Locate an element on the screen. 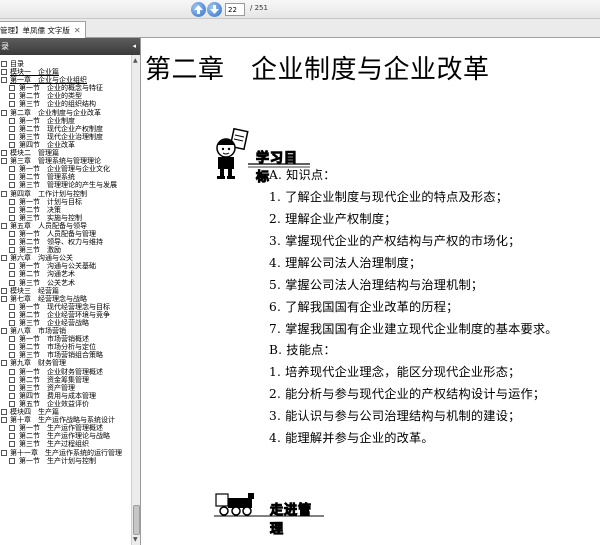 This screenshot has height=545, width=600. bookmark-label: 第二节 现代企业产权制度 is located at coordinates (61, 128).